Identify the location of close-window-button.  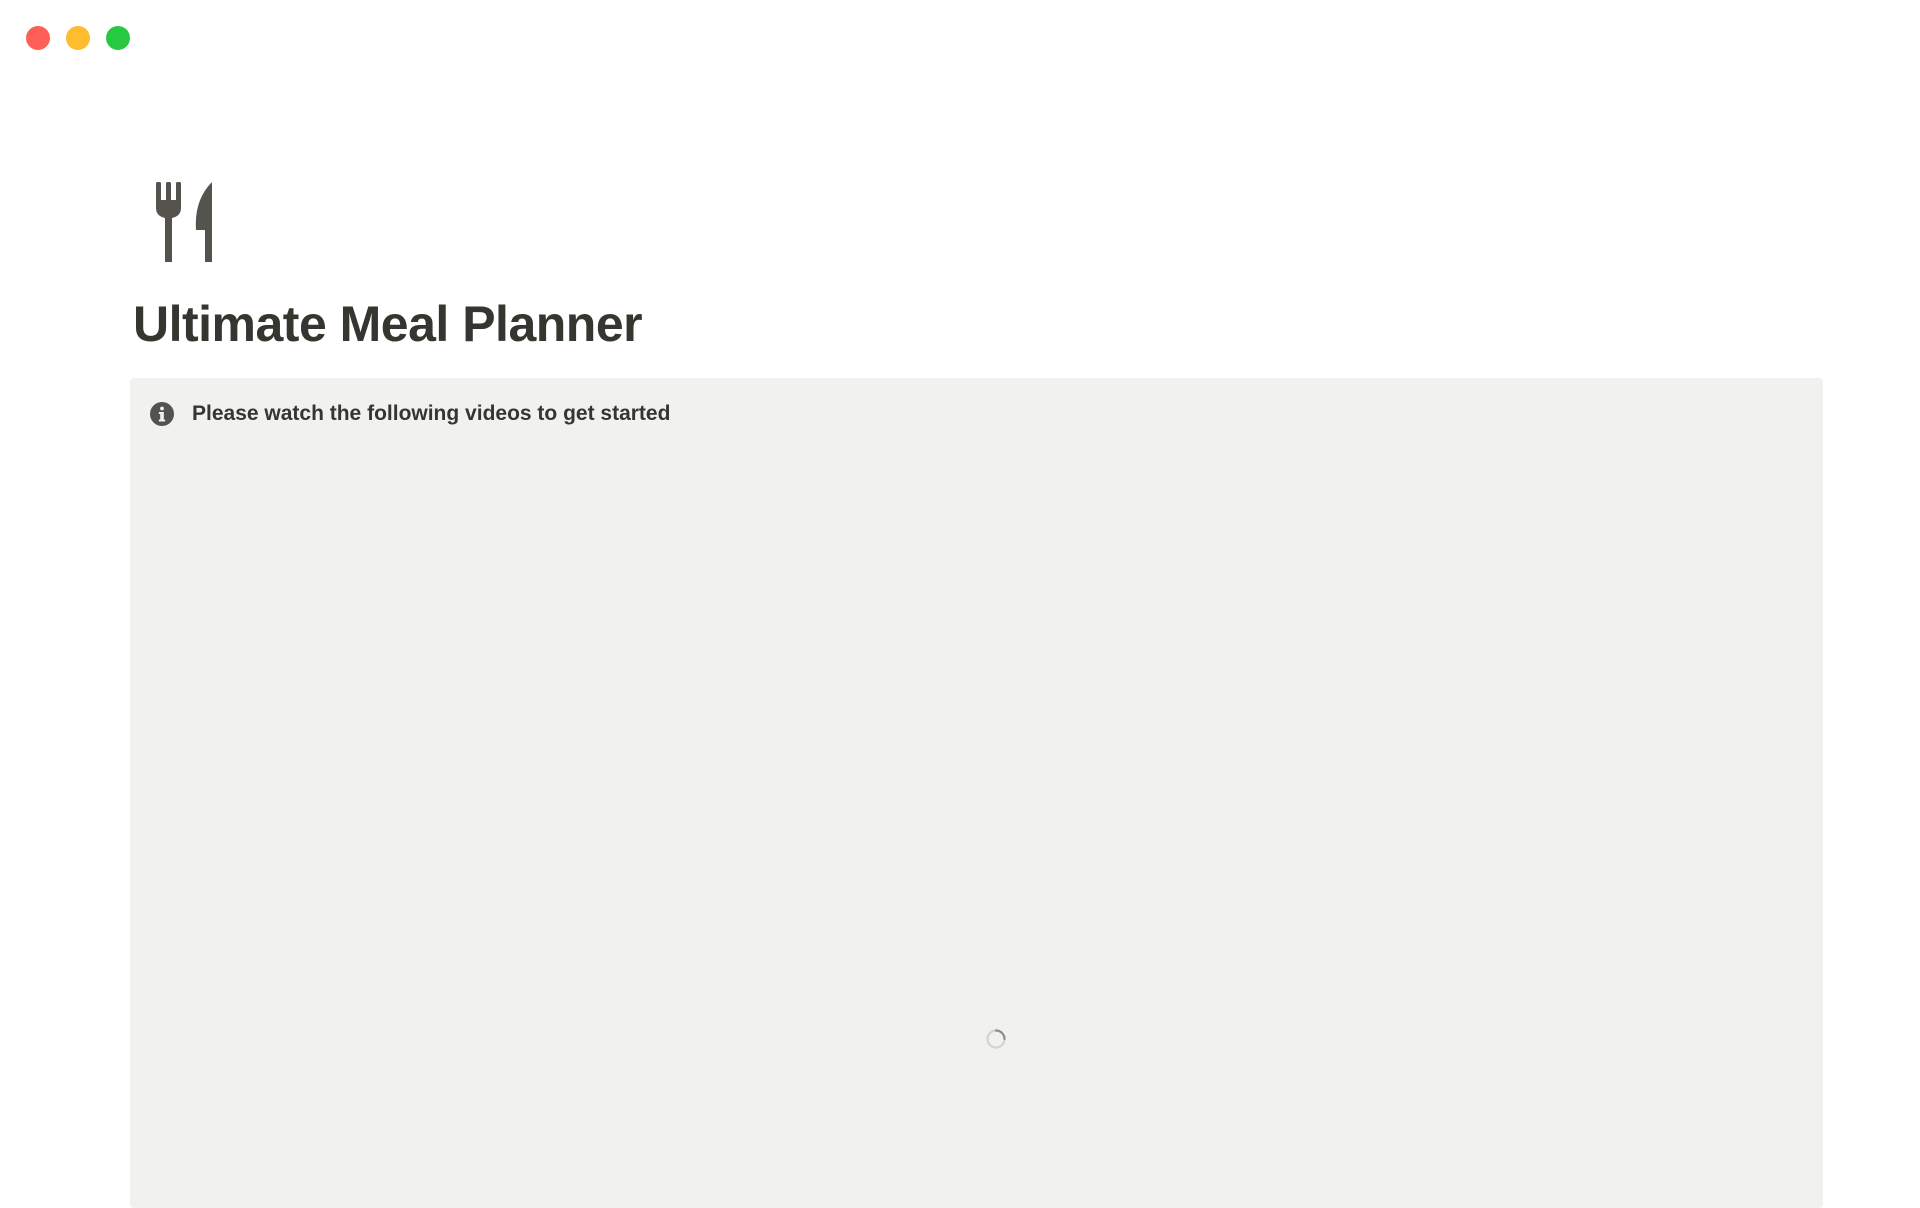
(38, 38).